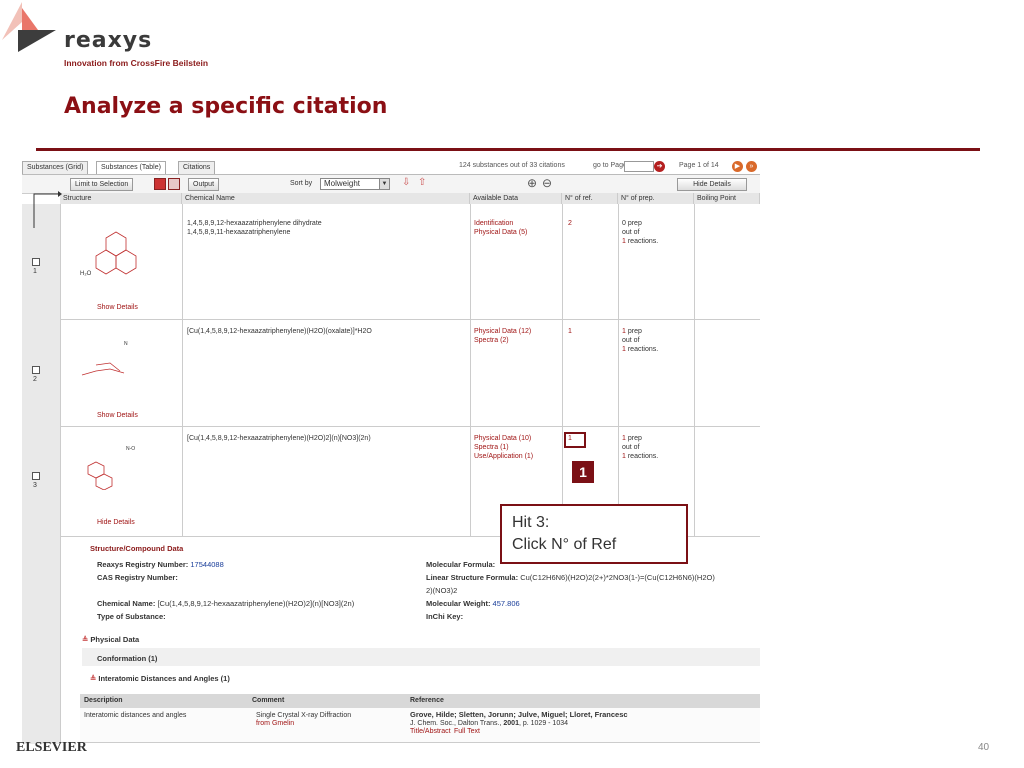  Describe the element at coordinates (174, 184) in the screenshot. I see `print-icon` at that location.